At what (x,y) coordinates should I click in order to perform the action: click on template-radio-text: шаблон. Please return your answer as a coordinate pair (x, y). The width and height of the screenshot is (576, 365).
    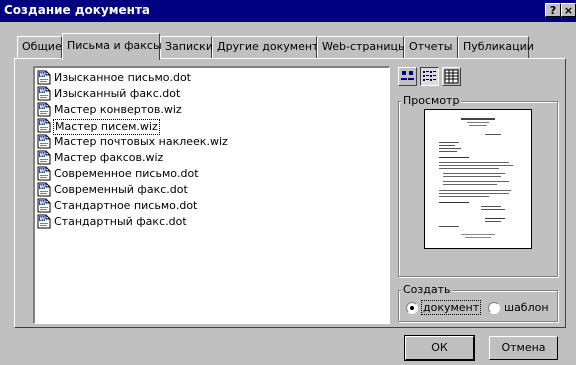
    Looking at the image, I should click on (526, 307).